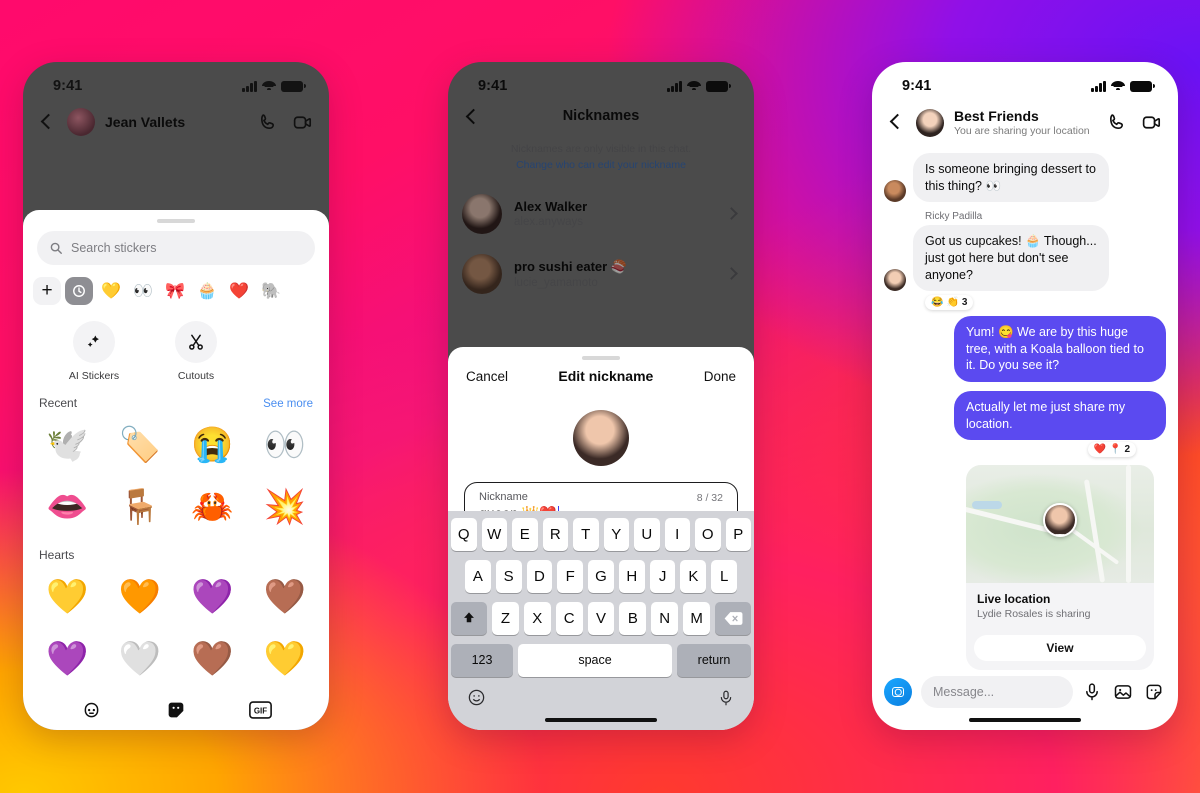 The height and width of the screenshot is (793, 1200). I want to click on key-a: A, so click(477, 576).